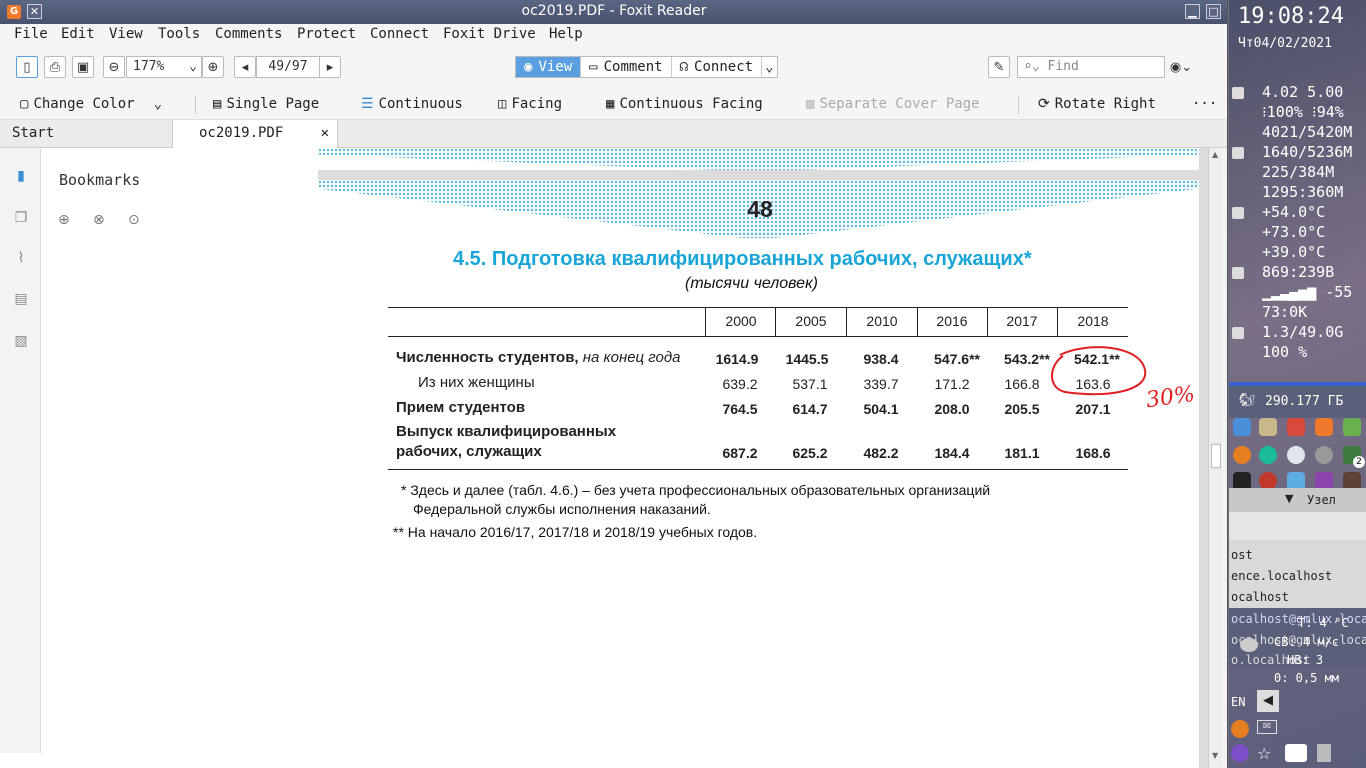 The image size is (1366, 768). What do you see at coordinates (245, 67) in the screenshot?
I see `prev-page-icon: ◂` at bounding box center [245, 67].